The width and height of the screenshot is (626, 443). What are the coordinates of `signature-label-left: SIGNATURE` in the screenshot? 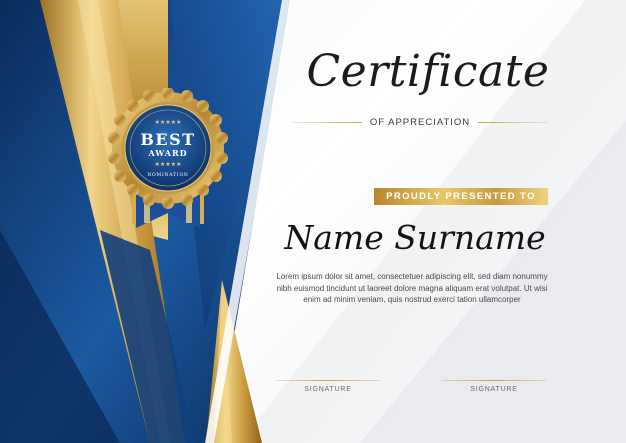 It's located at (328, 389).